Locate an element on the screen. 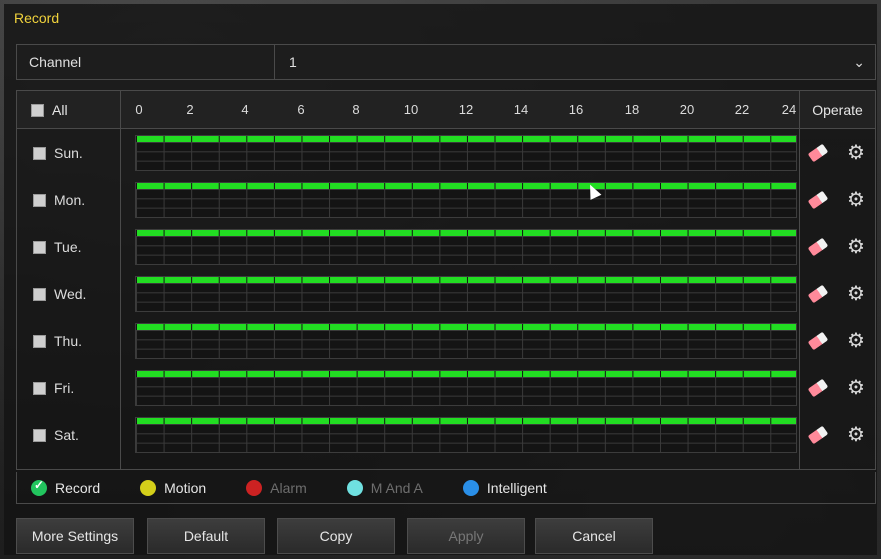  hour-ticks: 0 2 4 6 8 10 12 14 16 18 20 22 24 is located at coordinates (466, 110).